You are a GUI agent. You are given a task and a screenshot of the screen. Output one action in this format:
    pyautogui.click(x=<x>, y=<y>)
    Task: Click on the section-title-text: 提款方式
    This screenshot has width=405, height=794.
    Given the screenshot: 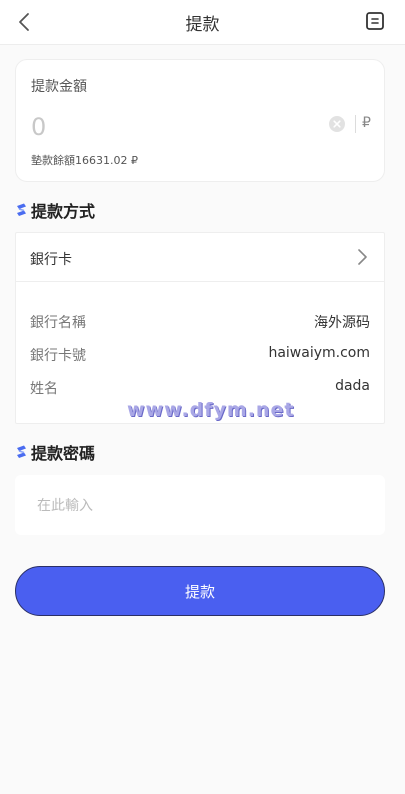 What is the action you would take?
    pyautogui.click(x=63, y=211)
    